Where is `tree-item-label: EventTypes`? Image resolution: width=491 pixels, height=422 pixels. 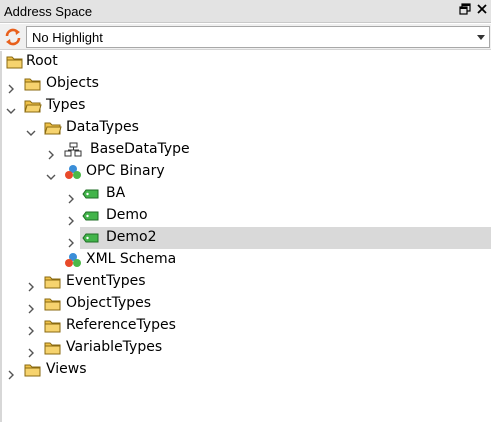 tree-item-label: EventTypes is located at coordinates (106, 281).